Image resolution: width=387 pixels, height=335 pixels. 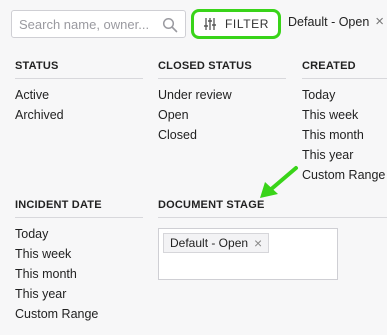 What do you see at coordinates (344, 177) in the screenshot?
I see `created-option-custom-range: Custom Range` at bounding box center [344, 177].